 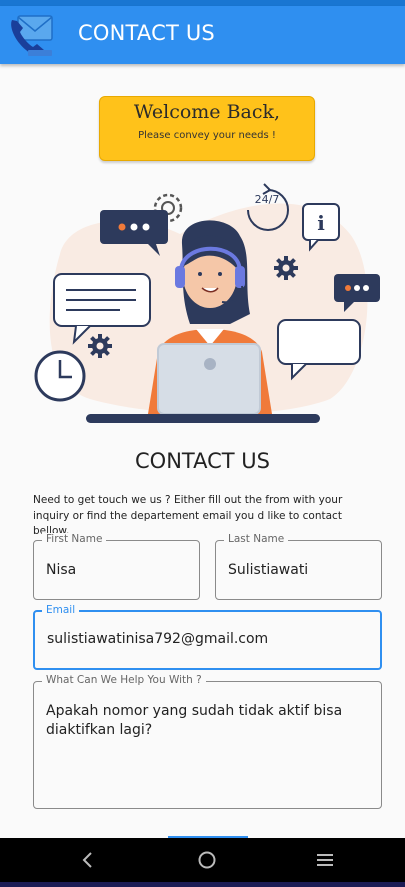 What do you see at coordinates (268, 570) in the screenshot?
I see `last-name-value: Sulistiawati` at bounding box center [268, 570].